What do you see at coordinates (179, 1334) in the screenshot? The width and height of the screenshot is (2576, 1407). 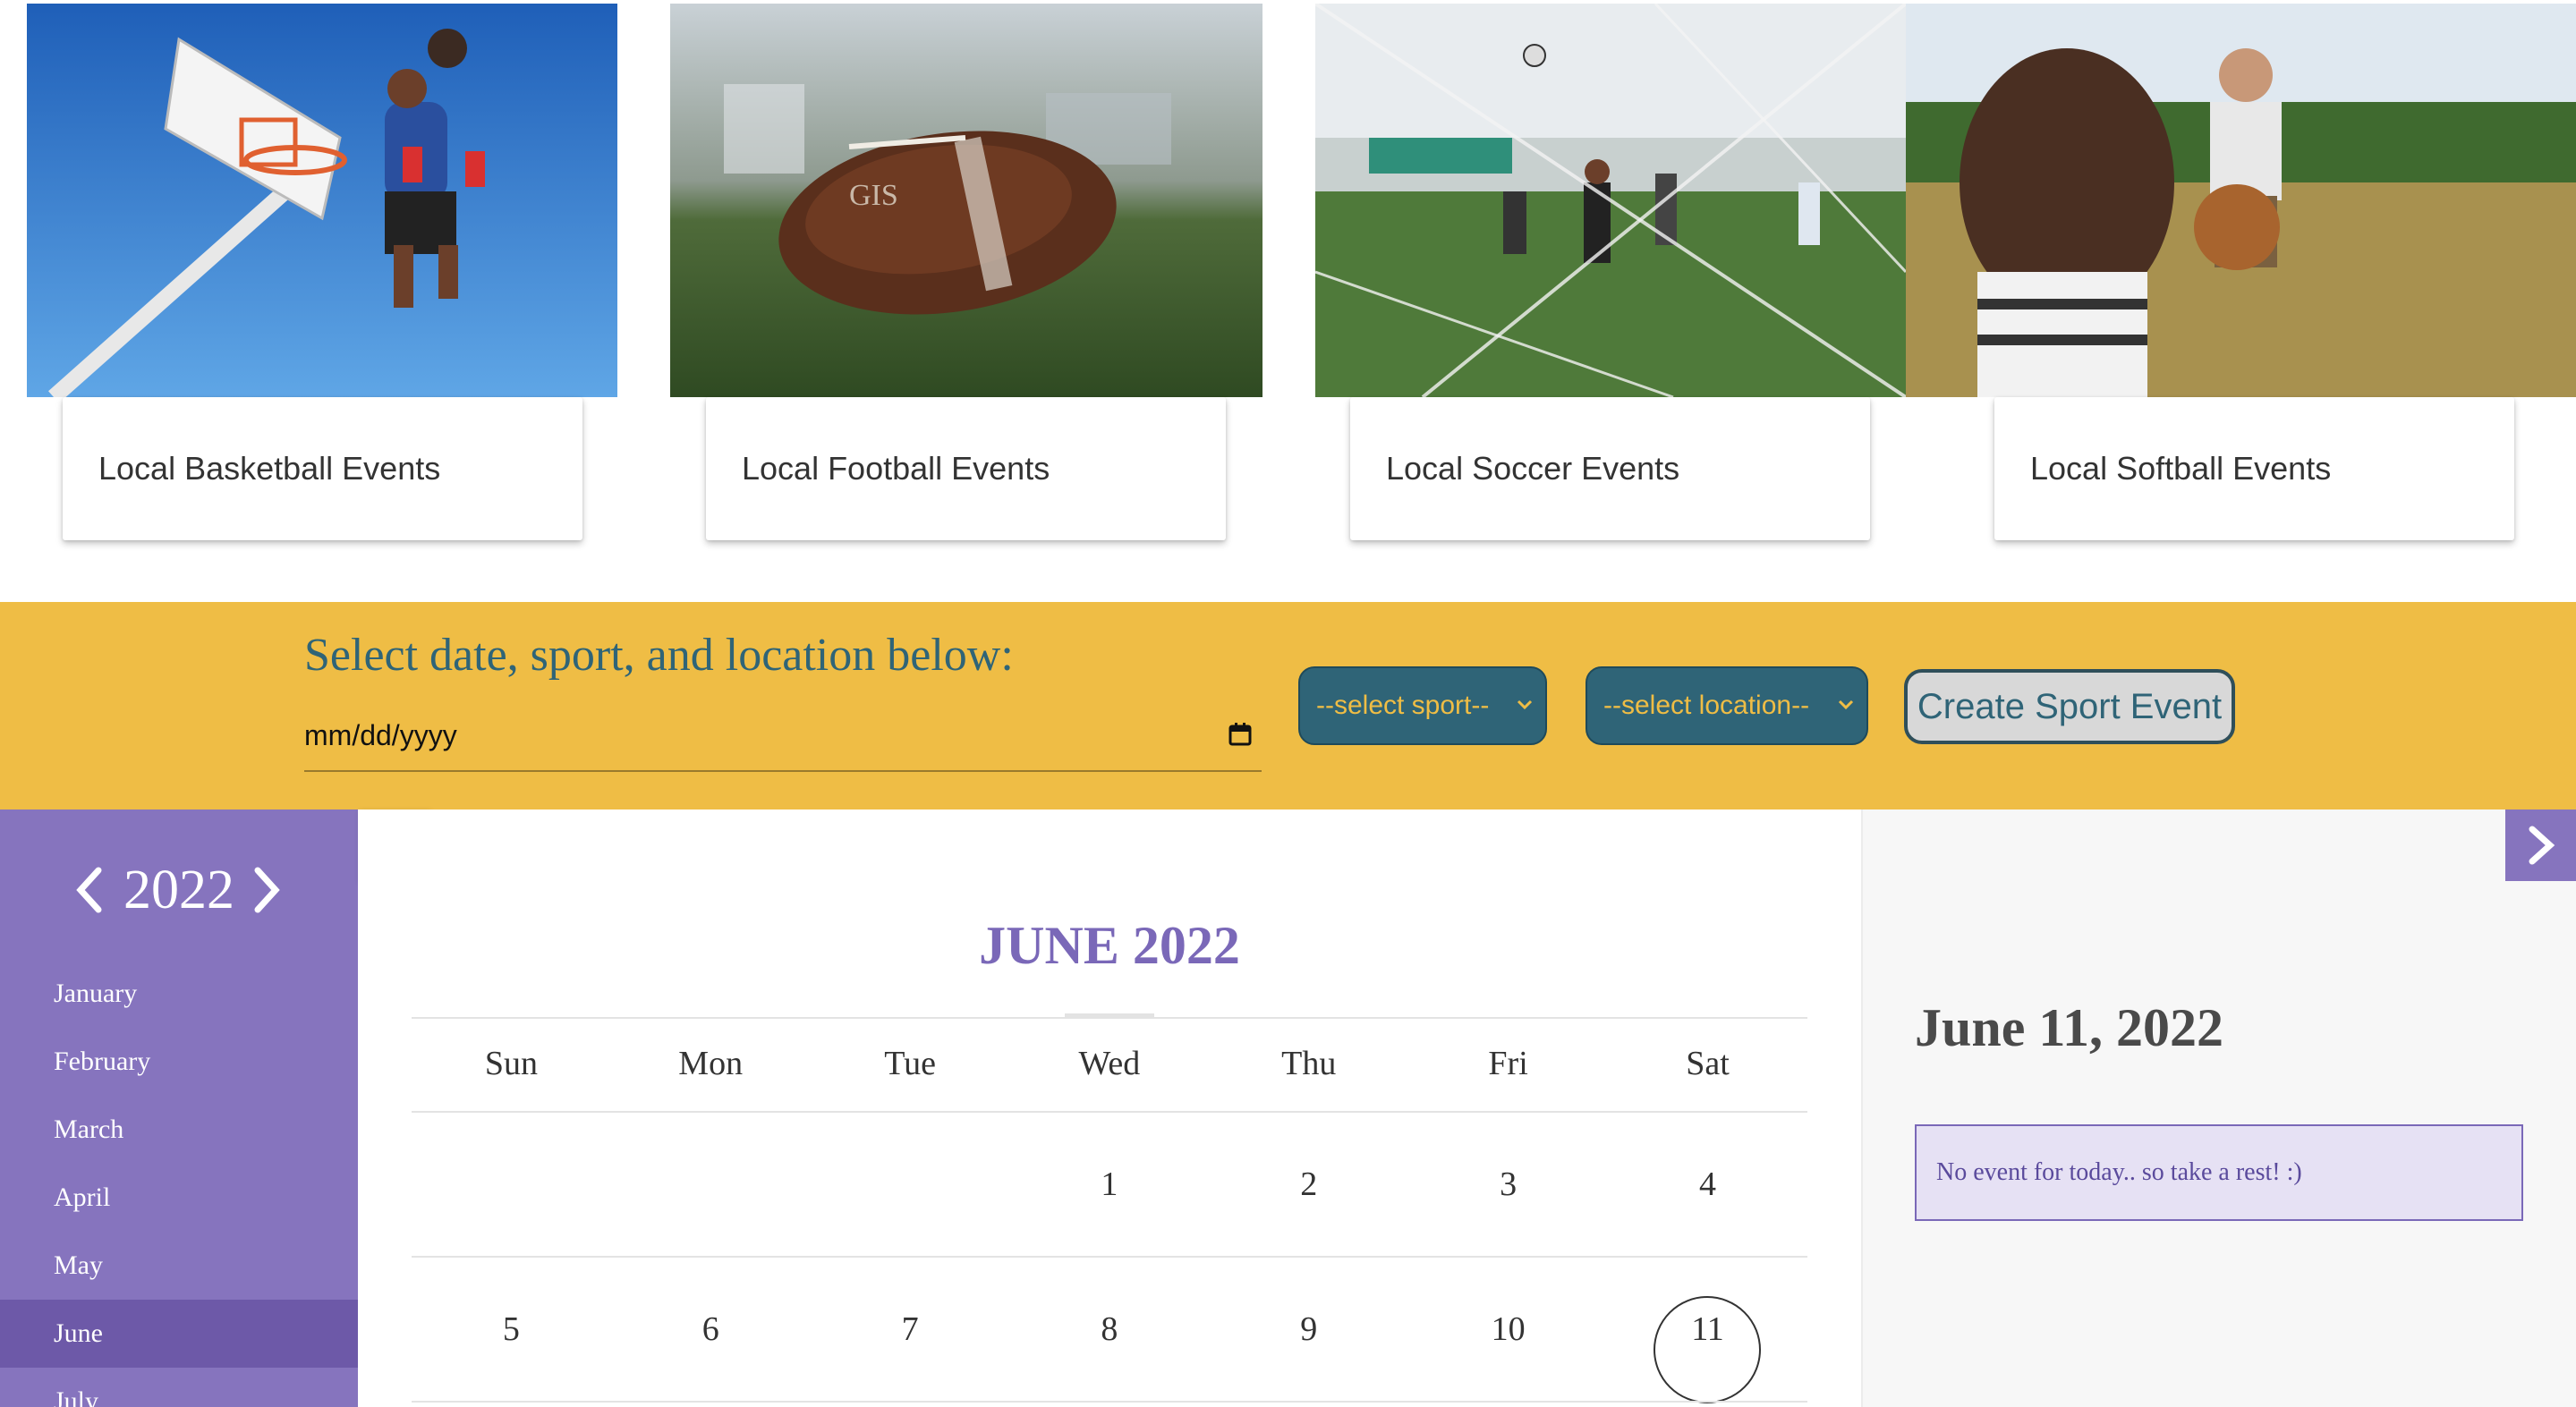 I see `month-item-june: June` at bounding box center [179, 1334].